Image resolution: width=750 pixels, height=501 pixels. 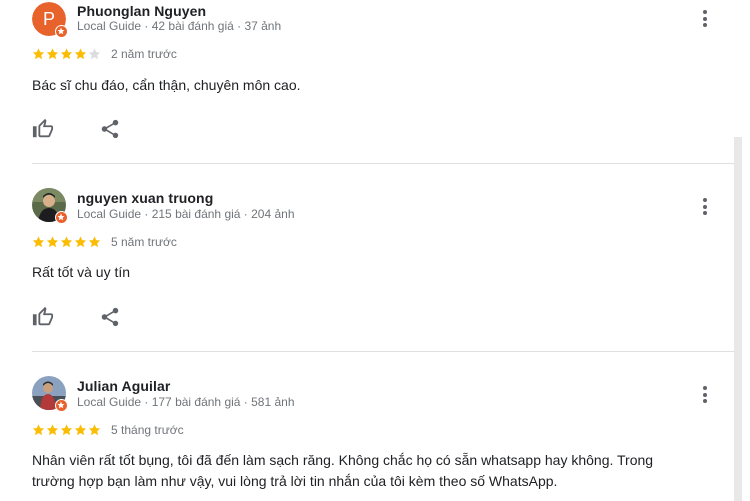 What do you see at coordinates (123, 386) in the screenshot?
I see `reviewer-name: Julian Aguilar` at bounding box center [123, 386].